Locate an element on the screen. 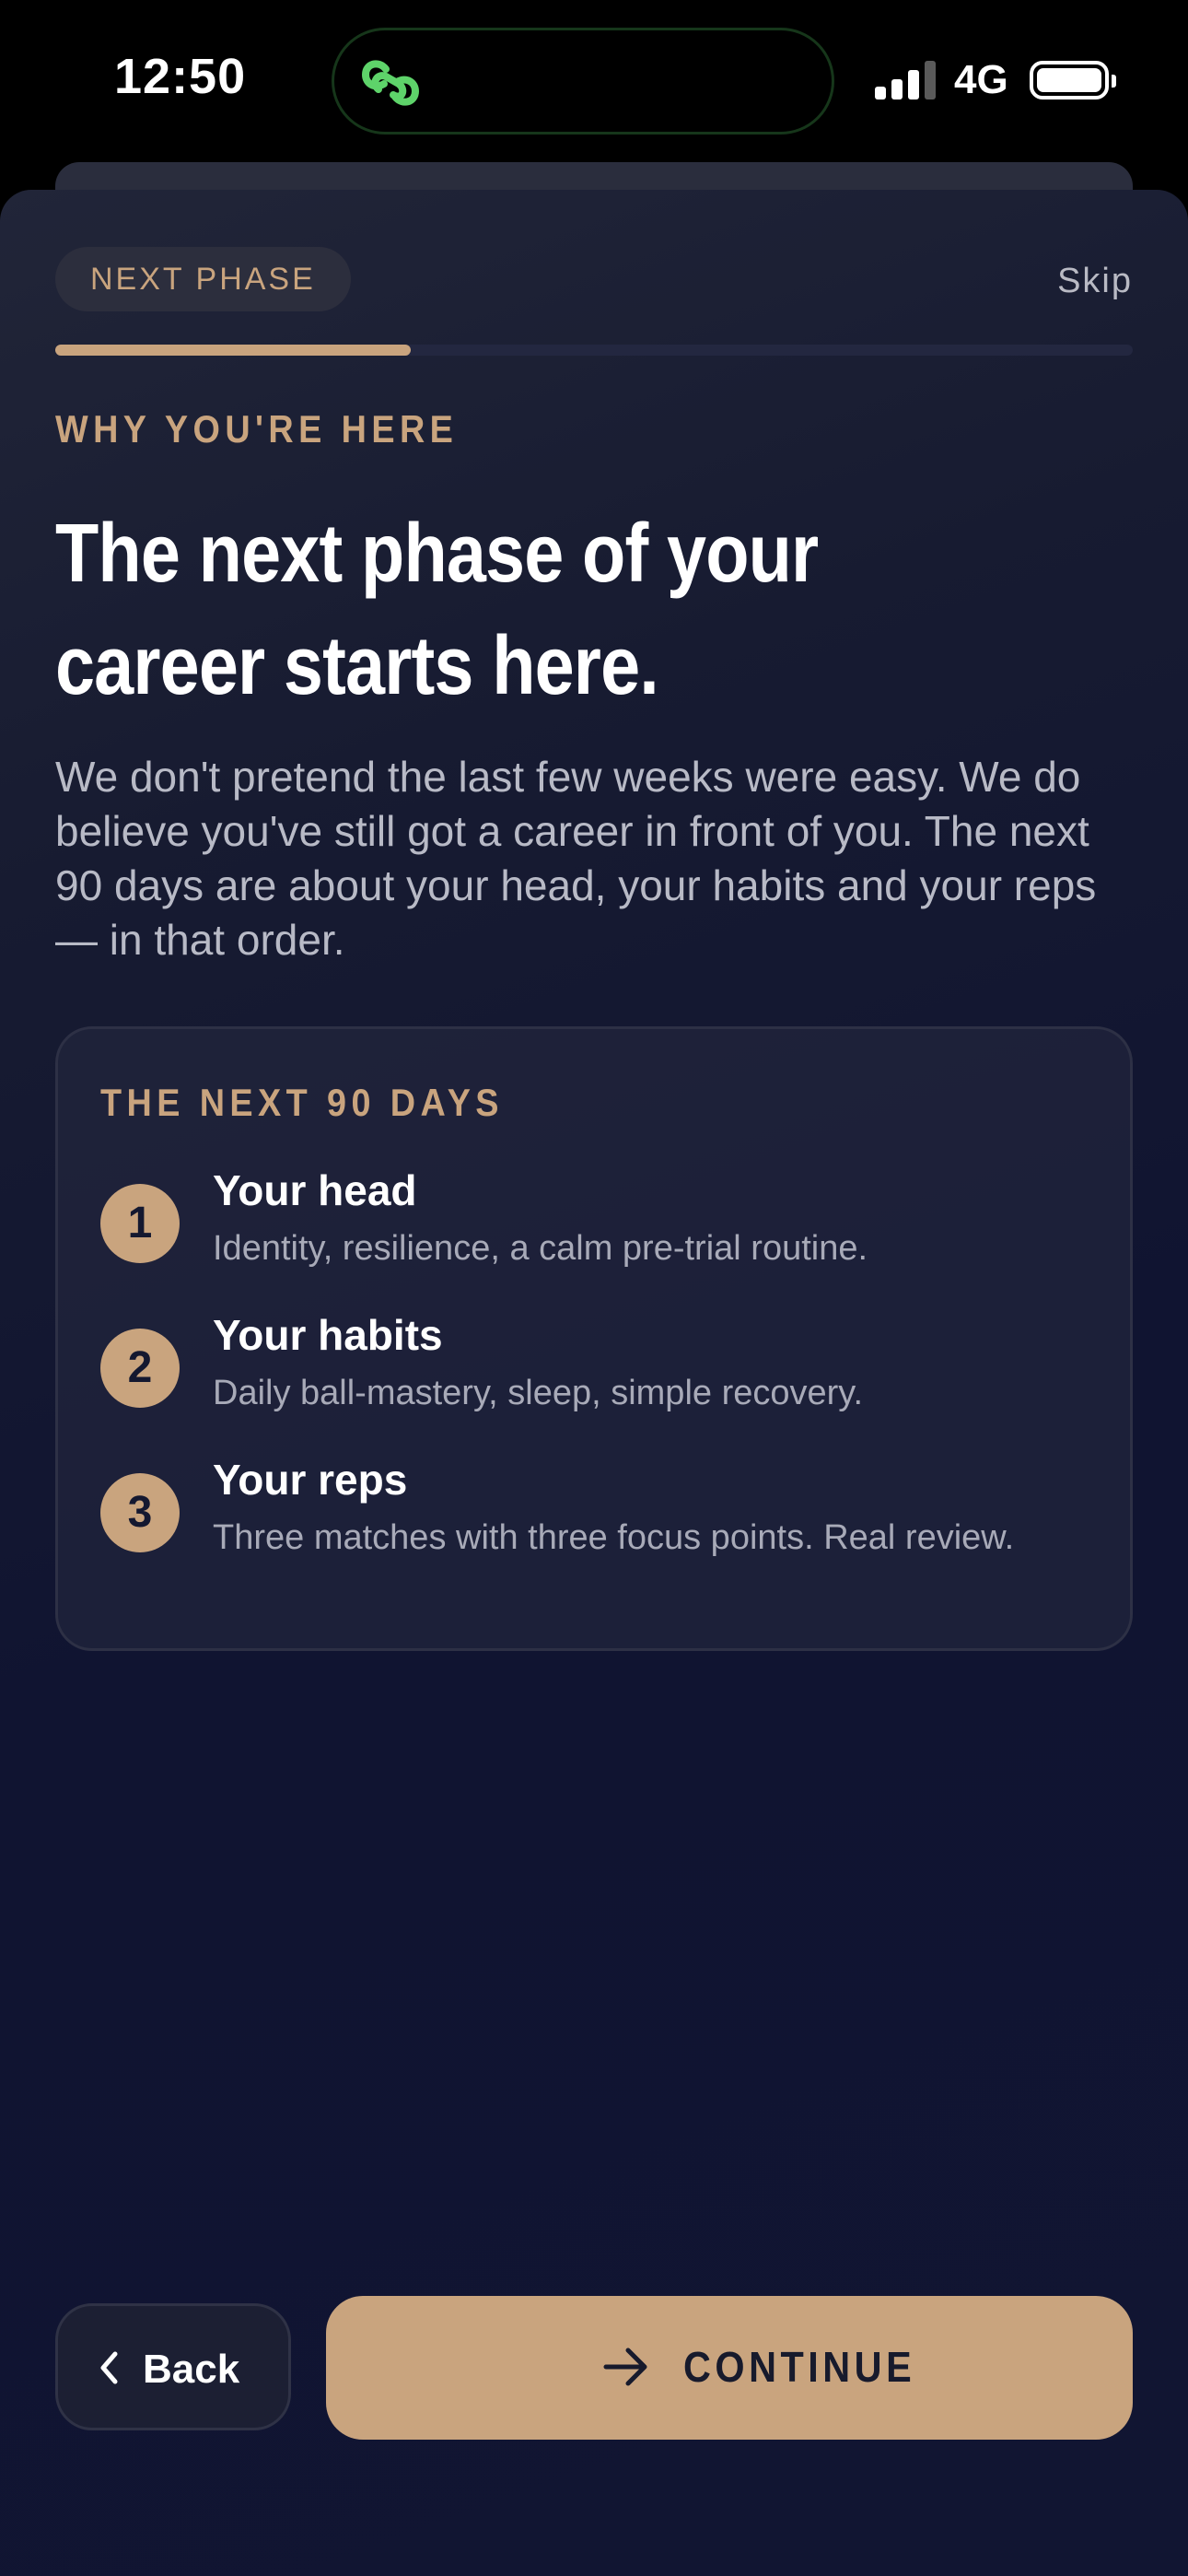 The width and height of the screenshot is (1188, 2576). plan-card-title: THE NEXT 90 DAYS is located at coordinates (302, 1102).